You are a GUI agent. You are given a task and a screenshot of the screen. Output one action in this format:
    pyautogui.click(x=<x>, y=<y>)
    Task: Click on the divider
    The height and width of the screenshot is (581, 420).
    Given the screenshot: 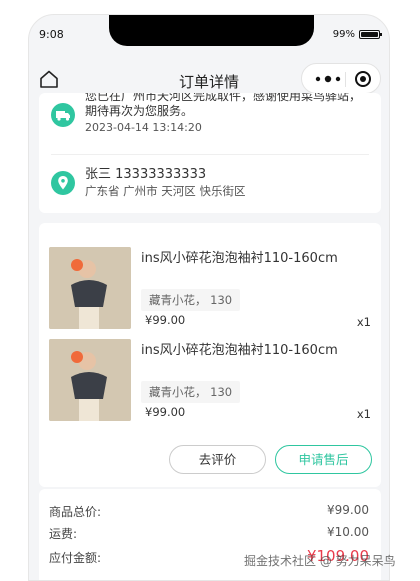 What is the action you would take?
    pyautogui.click(x=210, y=154)
    